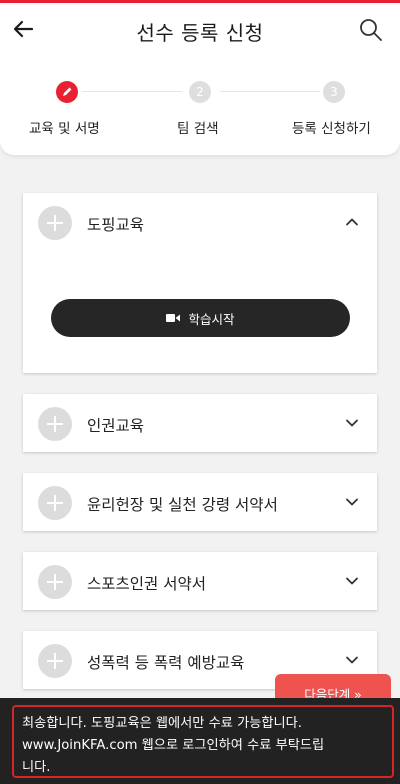 The image size is (400, 784). What do you see at coordinates (116, 225) in the screenshot?
I see `section-title: 도핑교육` at bounding box center [116, 225].